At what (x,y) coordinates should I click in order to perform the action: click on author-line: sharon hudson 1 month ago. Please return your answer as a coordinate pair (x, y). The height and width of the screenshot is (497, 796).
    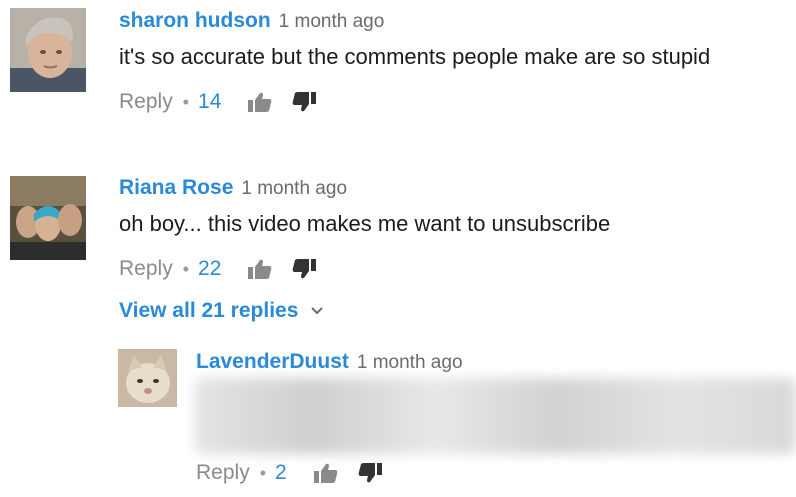
    Looking at the image, I should click on (251, 21).